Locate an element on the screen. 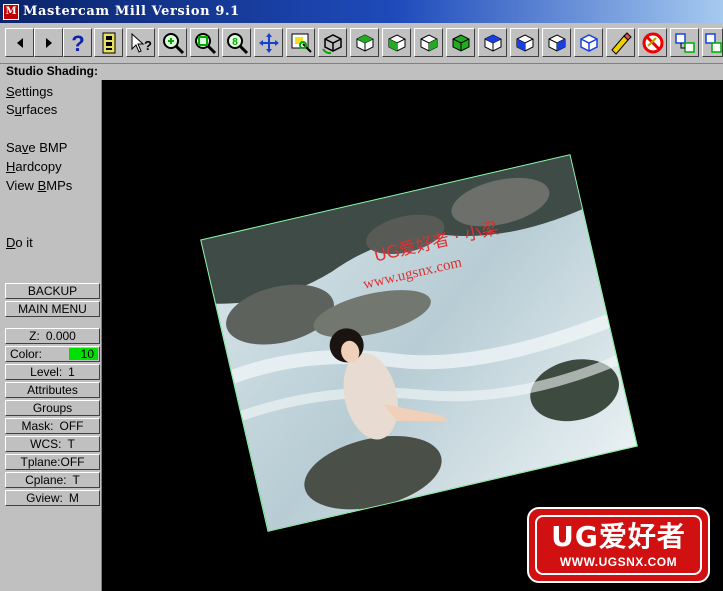 The height and width of the screenshot is (591, 723). svg-text: 8 is located at coordinates (235, 42).